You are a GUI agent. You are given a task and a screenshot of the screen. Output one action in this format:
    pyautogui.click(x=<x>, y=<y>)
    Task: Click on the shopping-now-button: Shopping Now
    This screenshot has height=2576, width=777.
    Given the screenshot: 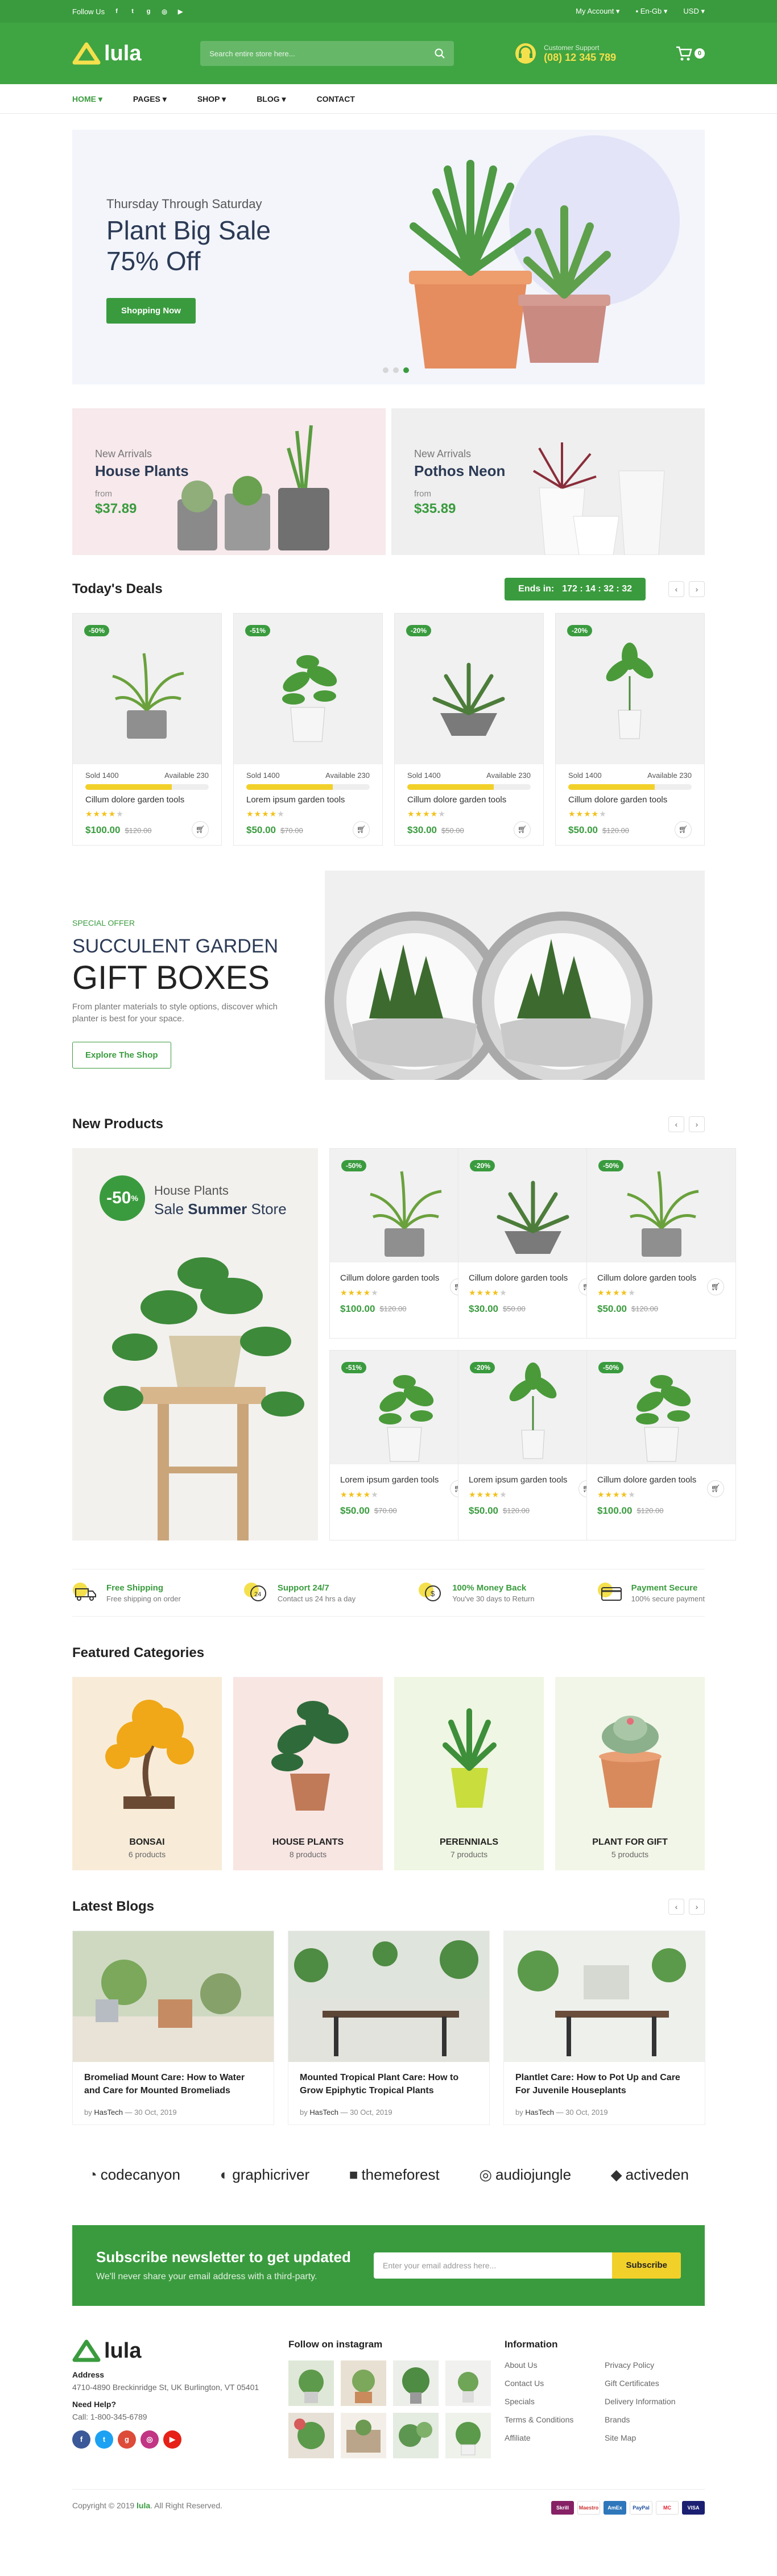 What is the action you would take?
    pyautogui.click(x=151, y=311)
    